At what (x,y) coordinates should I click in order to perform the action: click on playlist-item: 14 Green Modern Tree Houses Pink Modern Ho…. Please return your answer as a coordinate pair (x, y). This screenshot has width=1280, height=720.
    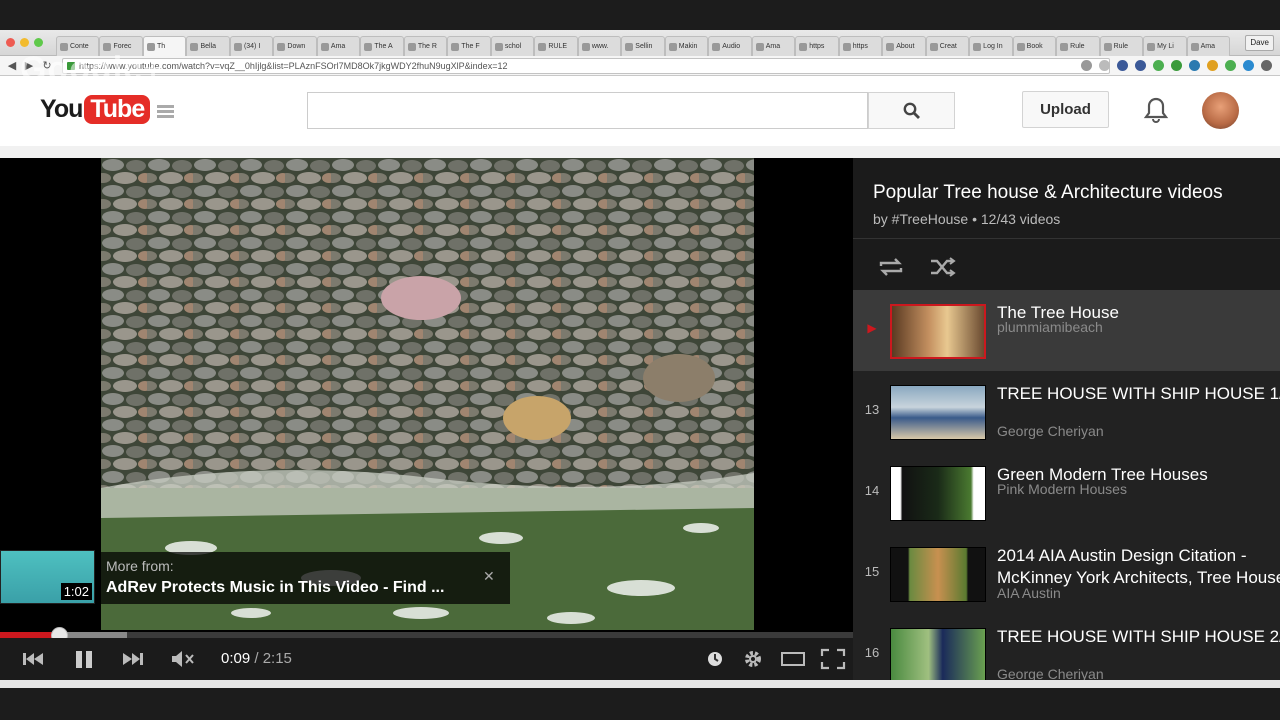
    Looking at the image, I should click on (1066, 492).